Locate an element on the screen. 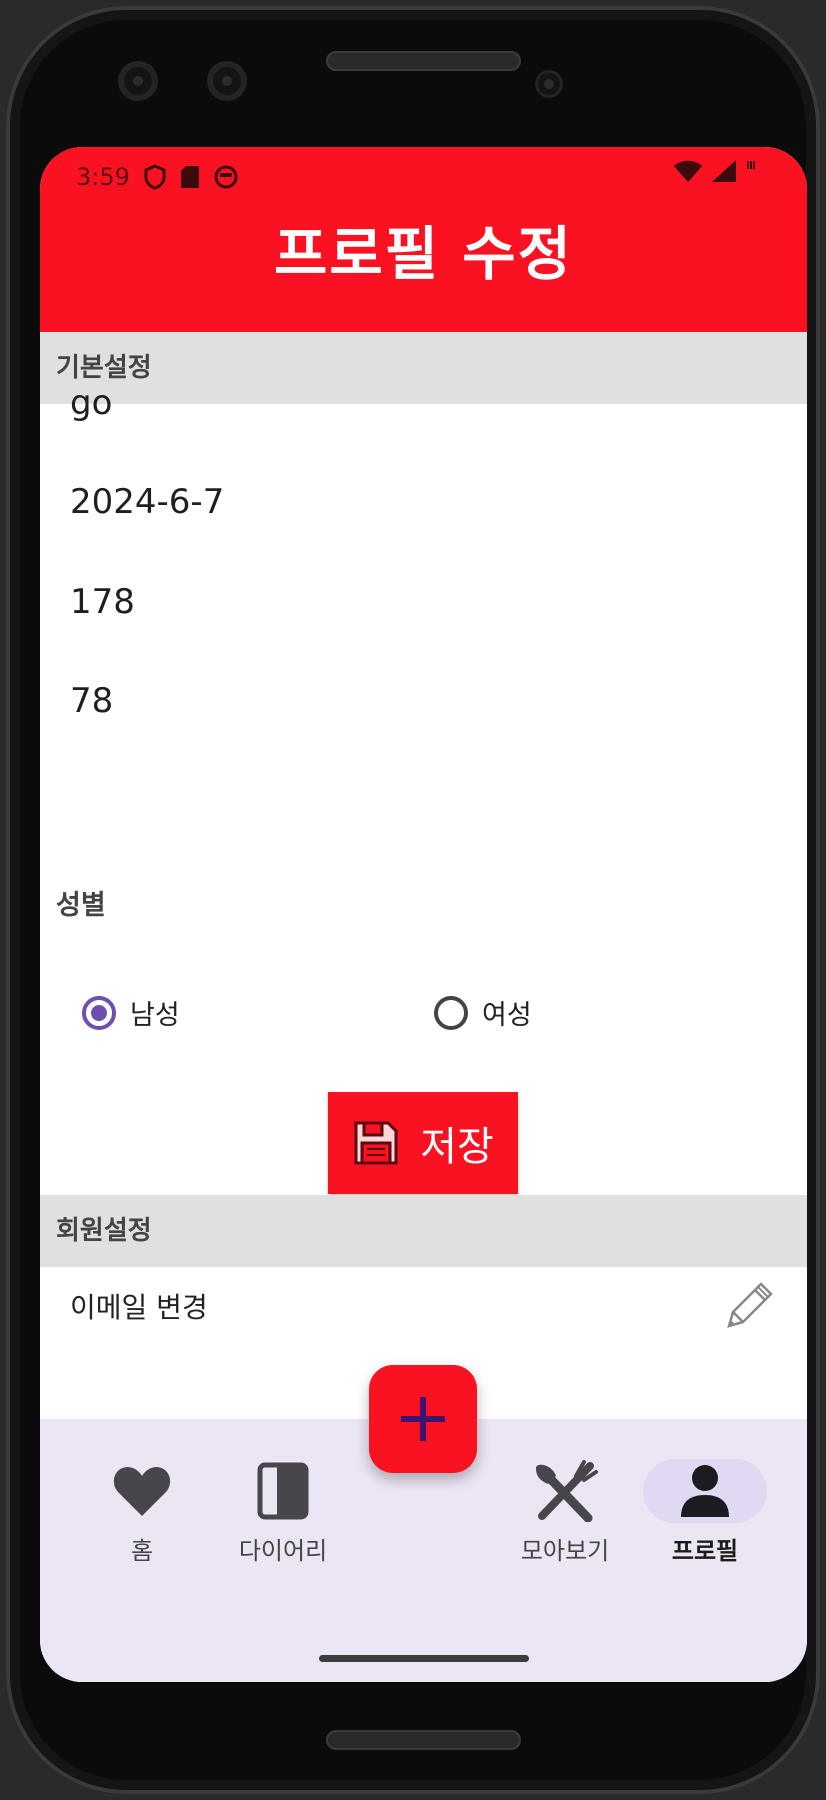  wifi-icon is located at coordinates (688, 171).